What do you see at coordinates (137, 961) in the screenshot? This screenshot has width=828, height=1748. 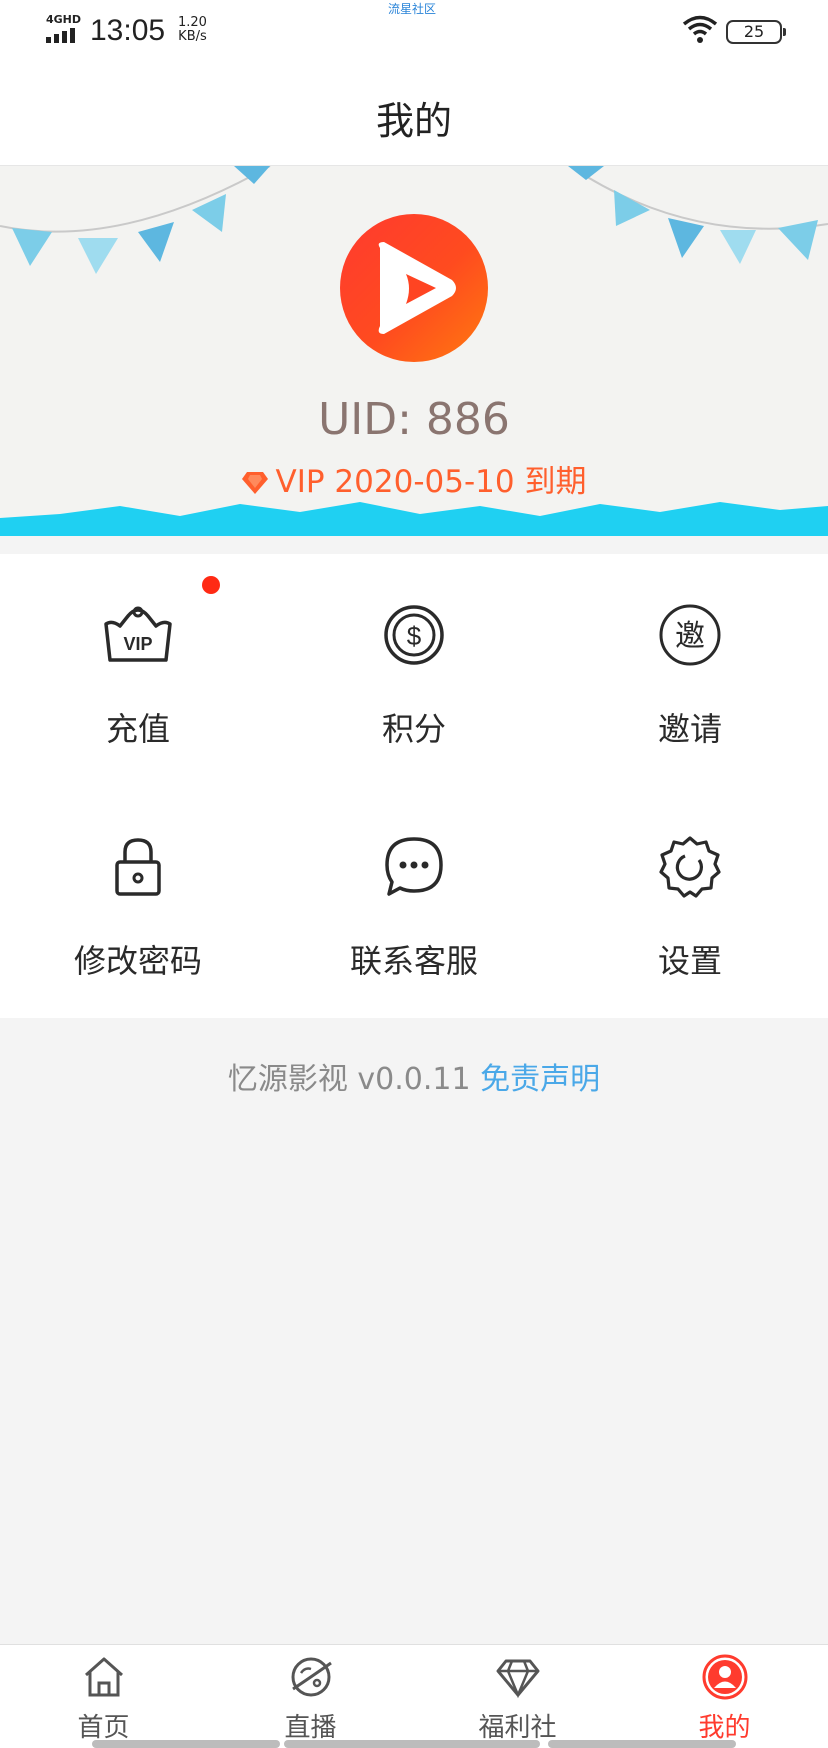 I see `change-password-label: 修改密码` at bounding box center [137, 961].